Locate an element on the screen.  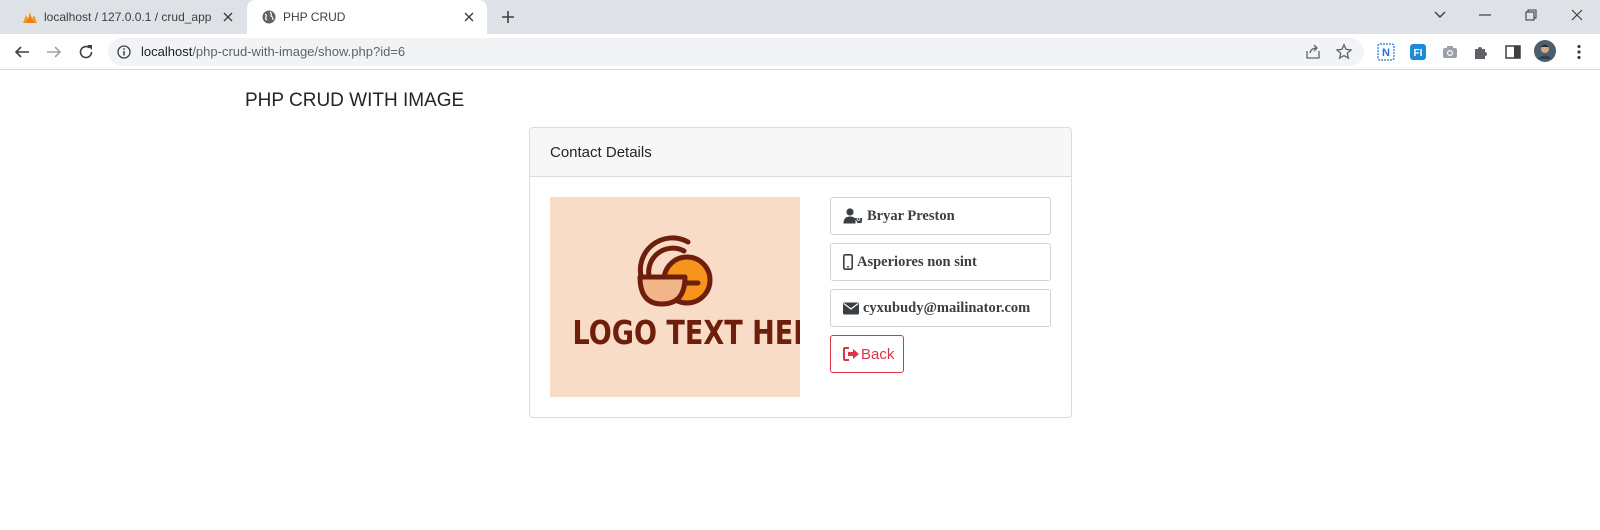
extensions-puzzle-icon is located at coordinates (1481, 52).